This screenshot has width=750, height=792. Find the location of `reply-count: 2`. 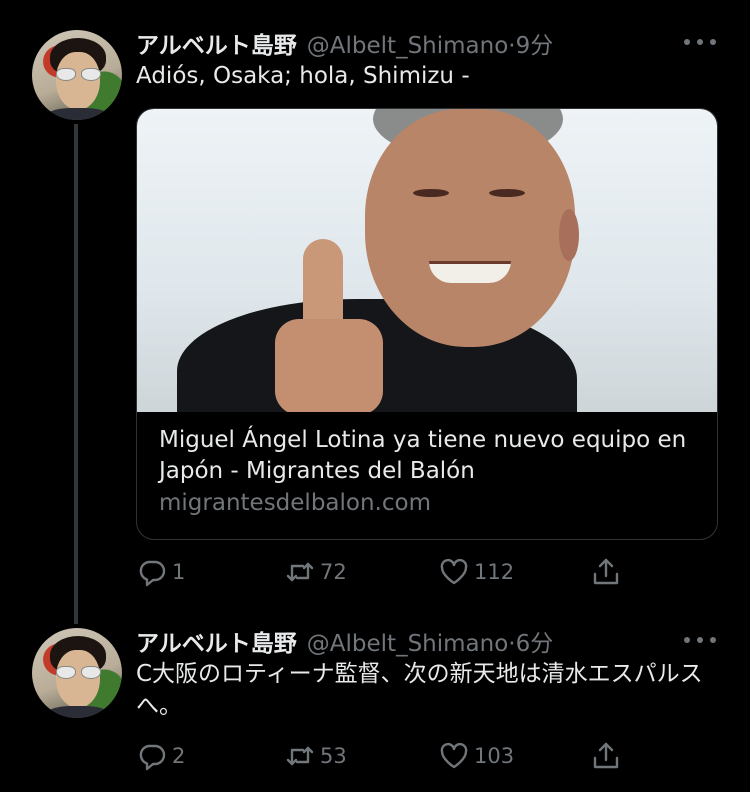

reply-count: 2 is located at coordinates (179, 756).